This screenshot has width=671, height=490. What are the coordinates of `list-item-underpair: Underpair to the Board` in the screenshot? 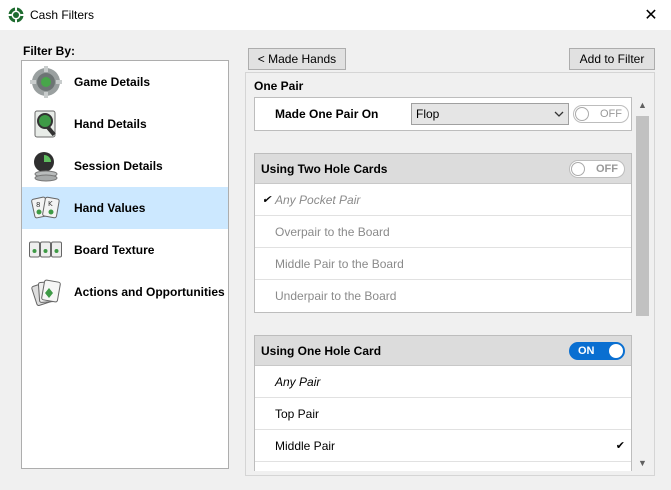 It's located at (443, 296).